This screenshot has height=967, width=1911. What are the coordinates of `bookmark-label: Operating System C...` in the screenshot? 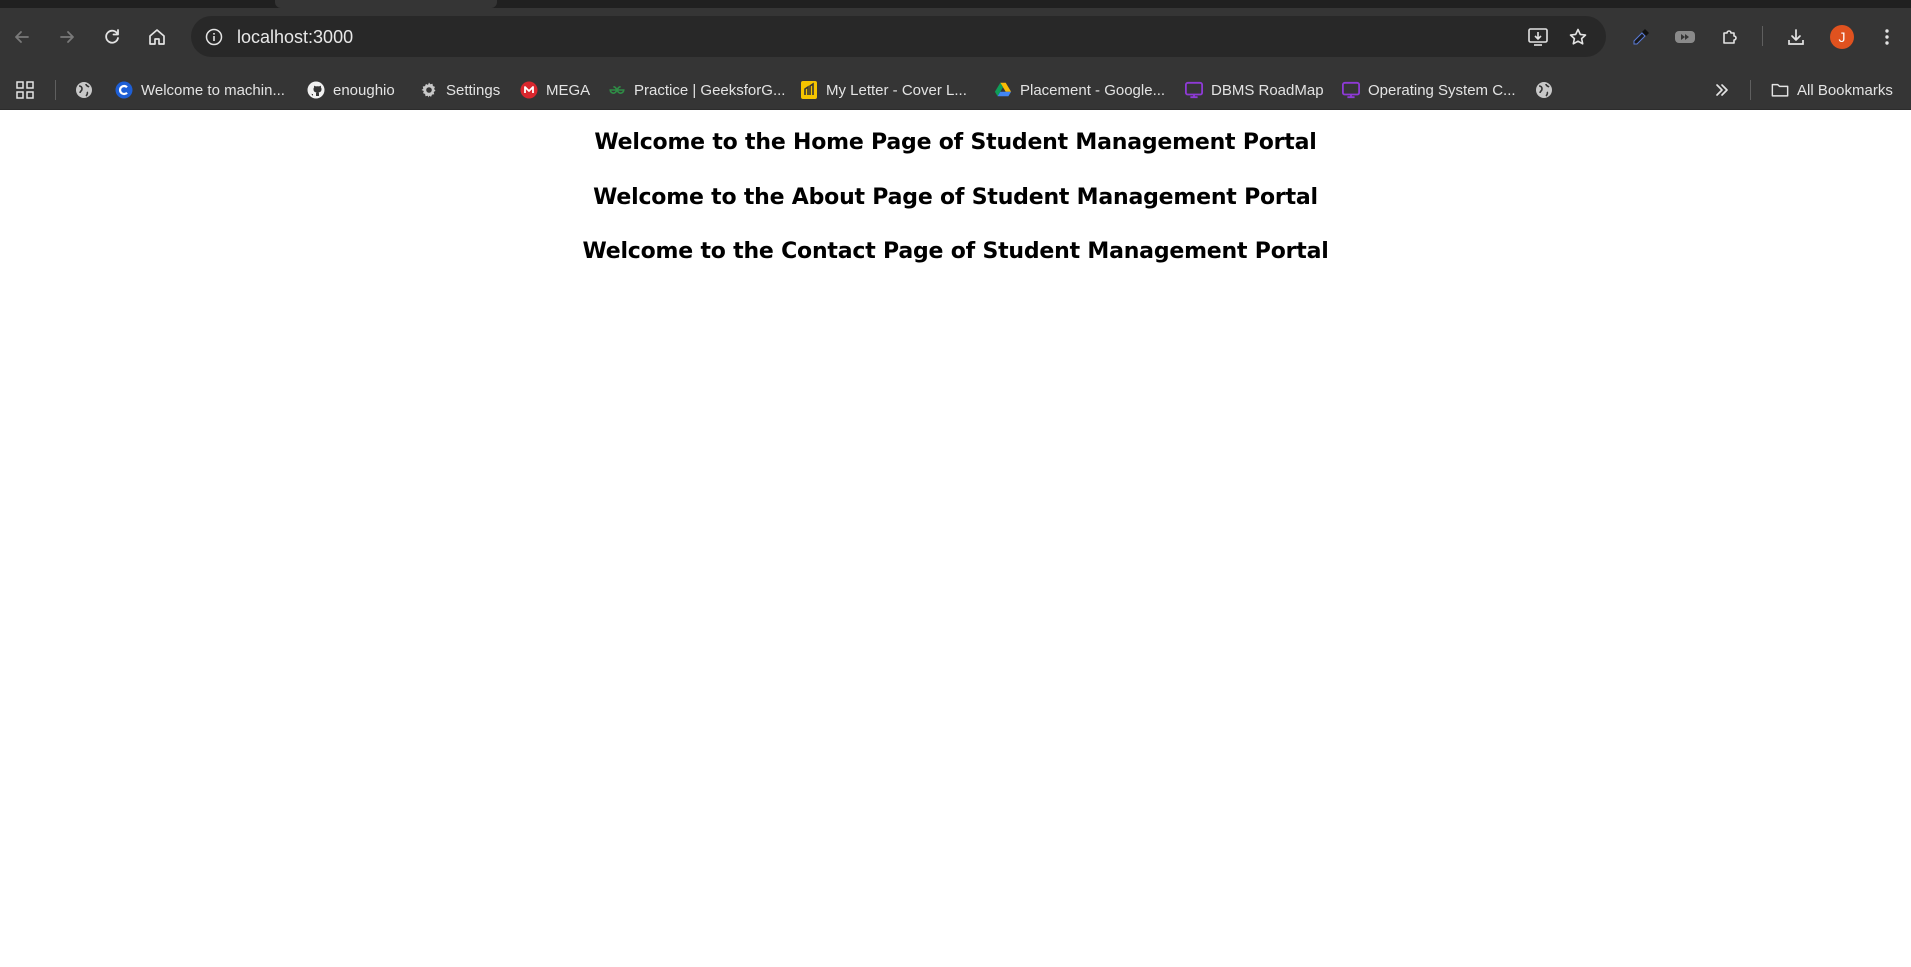 It's located at (1442, 90).